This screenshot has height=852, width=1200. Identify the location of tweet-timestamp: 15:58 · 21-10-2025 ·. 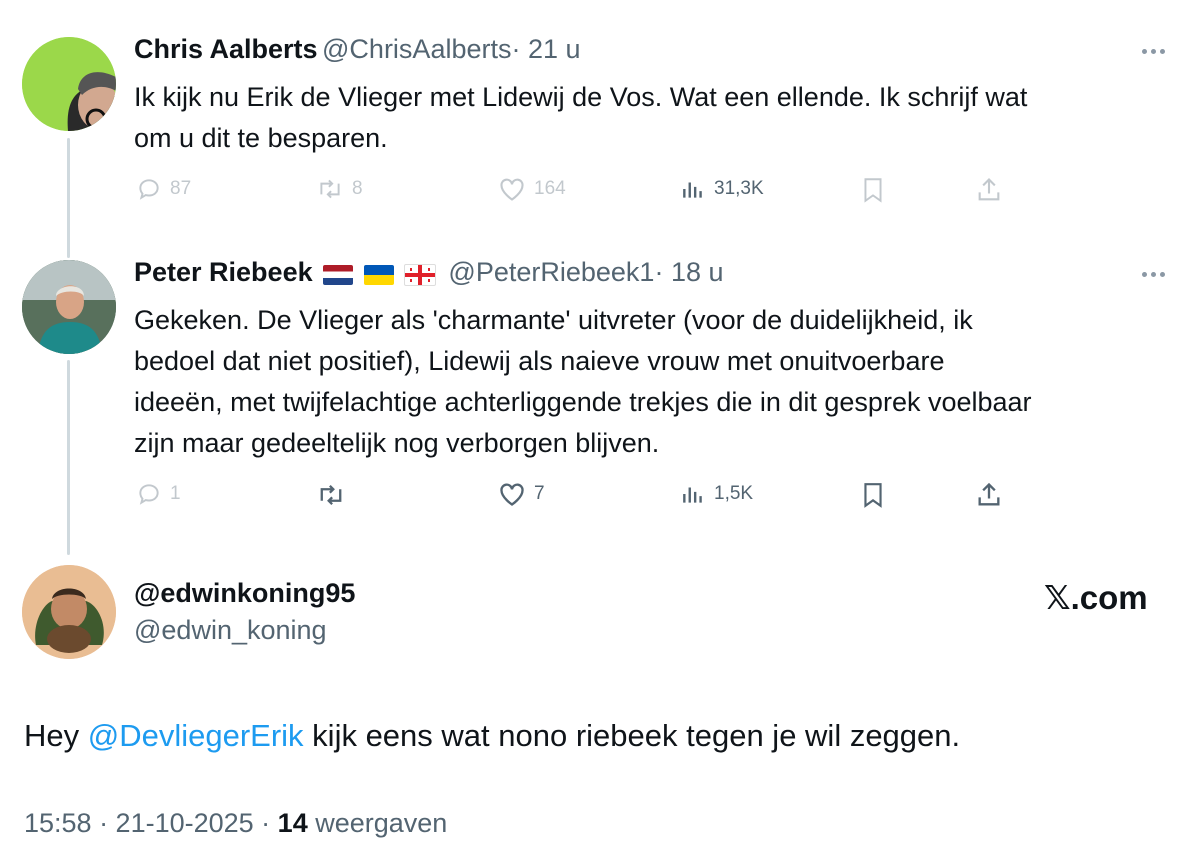
(151, 823).